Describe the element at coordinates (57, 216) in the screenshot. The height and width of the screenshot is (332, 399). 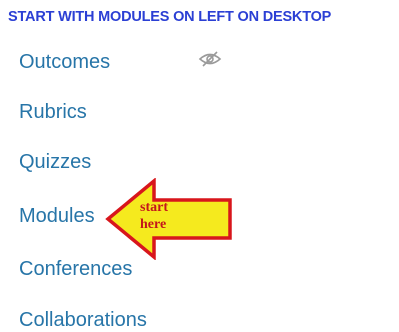
I see `nav-link-modules: Modules` at that location.